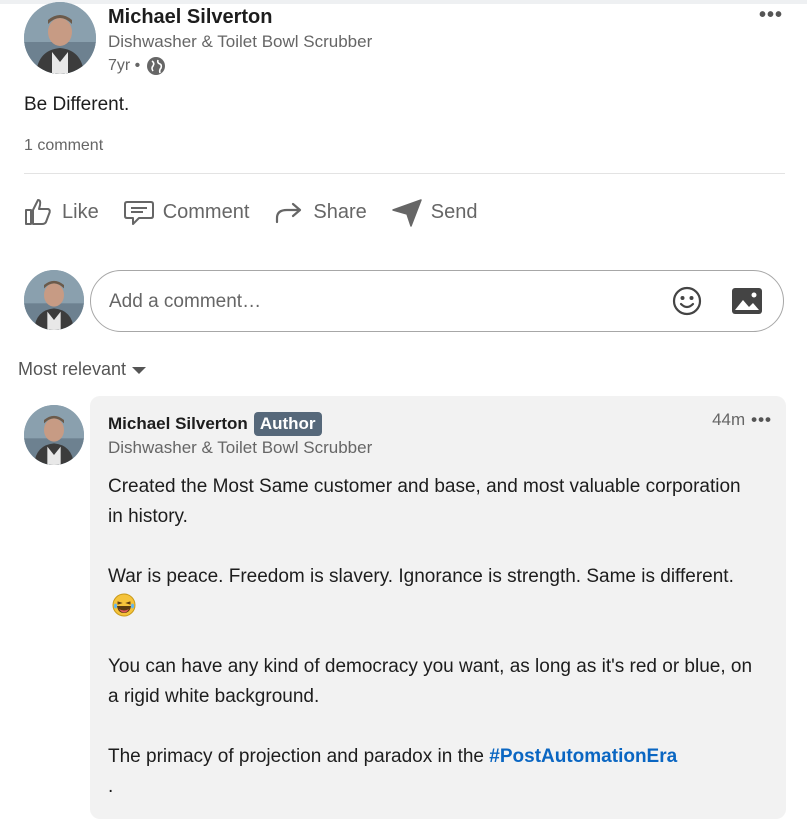 This screenshot has height=832, width=807. What do you see at coordinates (240, 447) in the screenshot?
I see `comment-author-headline: Dishwasher & Toilet Bowl Scrubber` at bounding box center [240, 447].